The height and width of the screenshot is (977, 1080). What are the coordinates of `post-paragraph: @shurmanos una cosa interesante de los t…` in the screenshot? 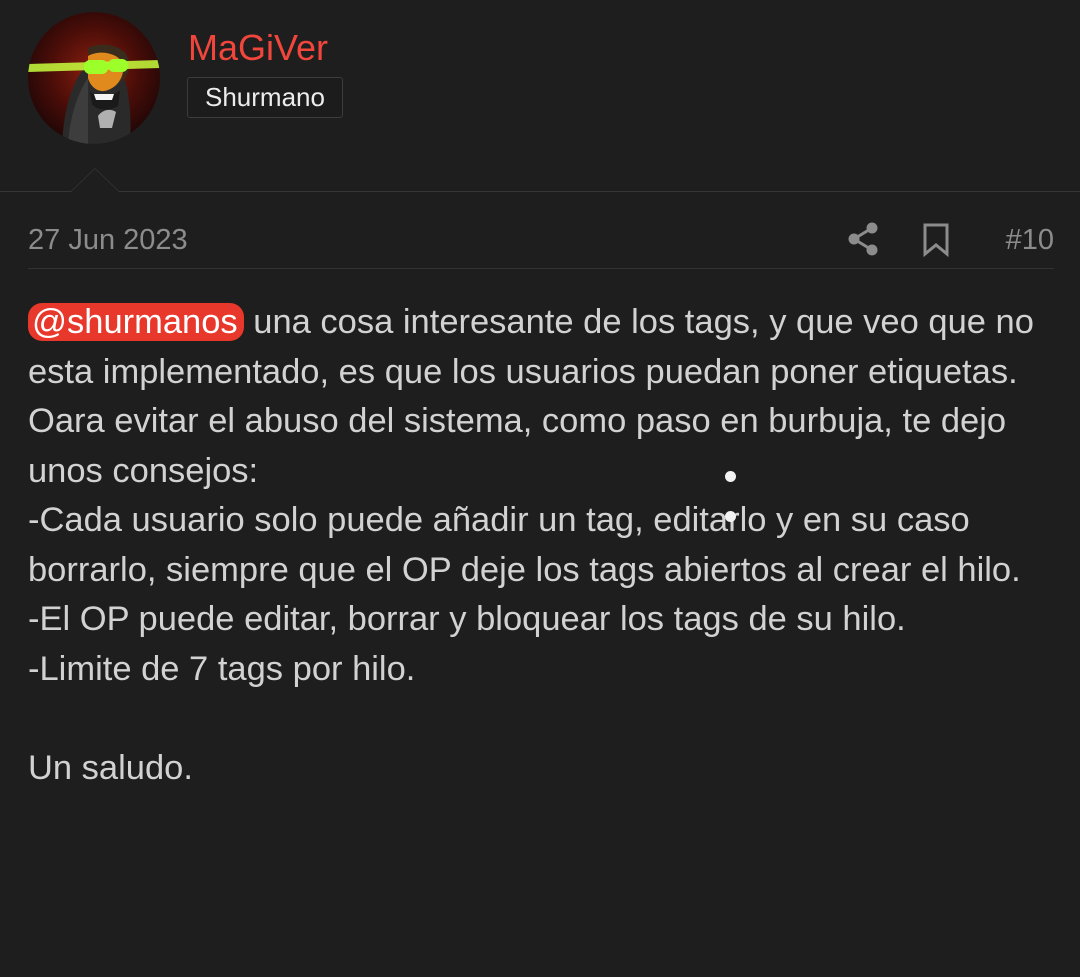 It's located at (548, 347).